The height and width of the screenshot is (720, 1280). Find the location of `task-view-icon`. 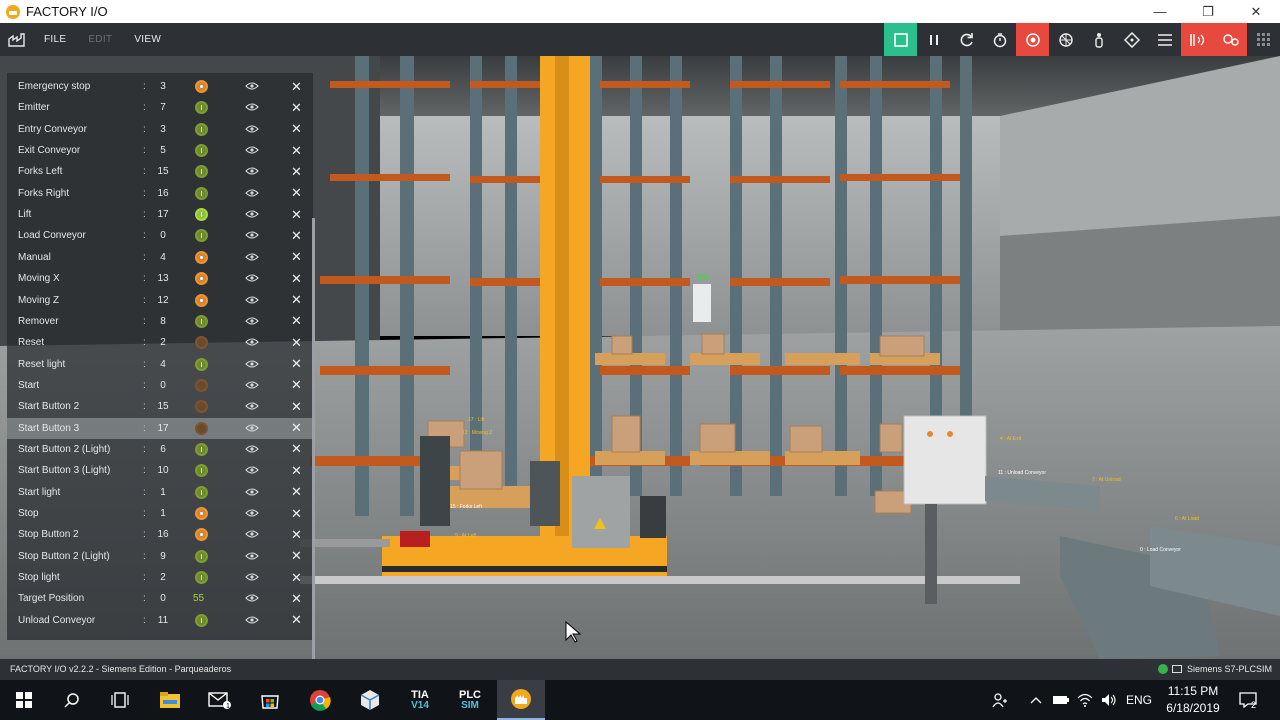

task-view-icon is located at coordinates (120, 700).